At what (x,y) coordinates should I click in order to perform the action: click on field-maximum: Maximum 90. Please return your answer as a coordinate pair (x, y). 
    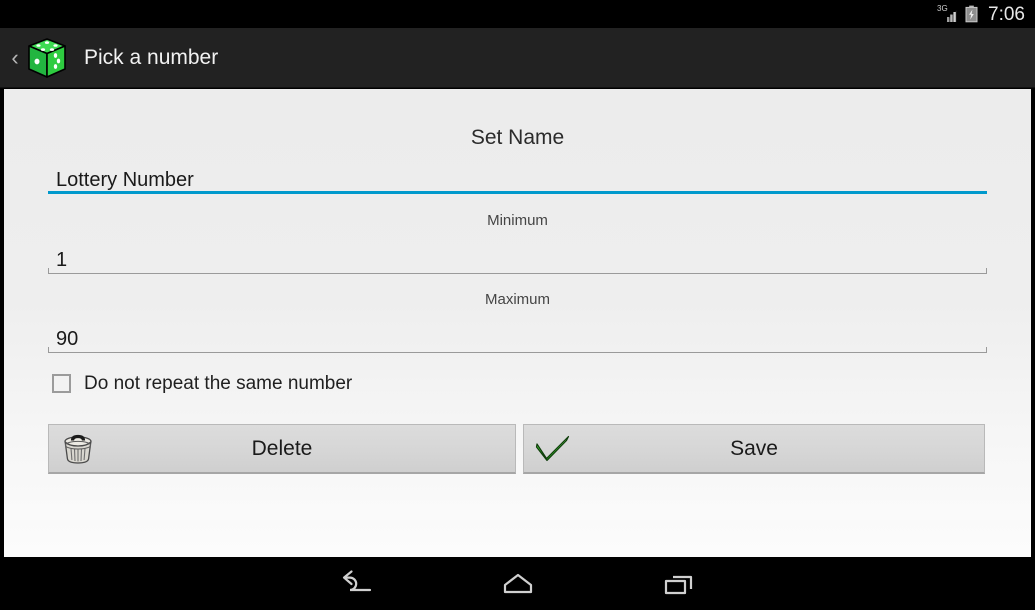
    Looking at the image, I should click on (517, 322).